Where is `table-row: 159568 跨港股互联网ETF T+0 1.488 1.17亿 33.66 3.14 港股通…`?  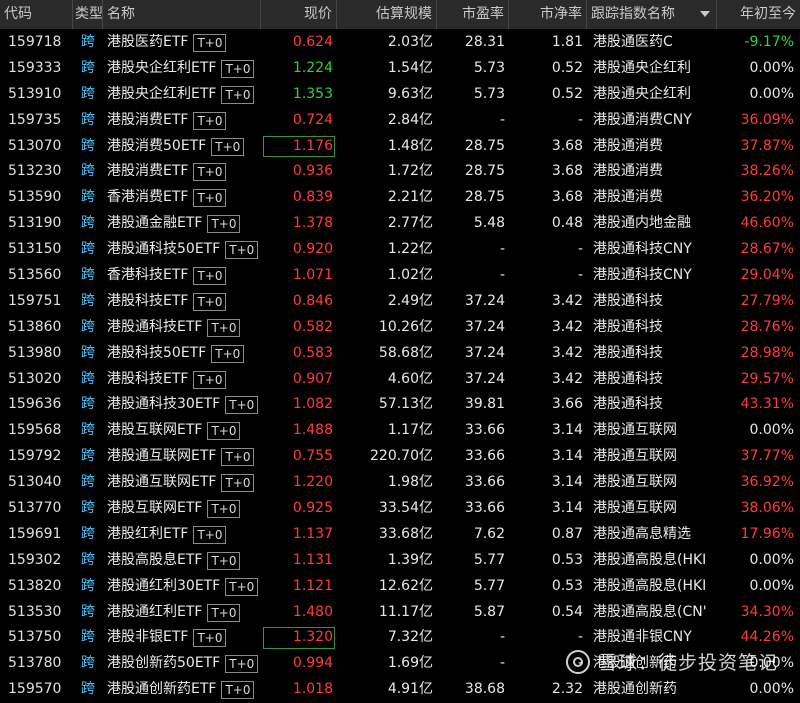 table-row: 159568 跨港股互联网ETF T+0 1.488 1.17亿 33.66 3.14 港股通… is located at coordinates (400, 431).